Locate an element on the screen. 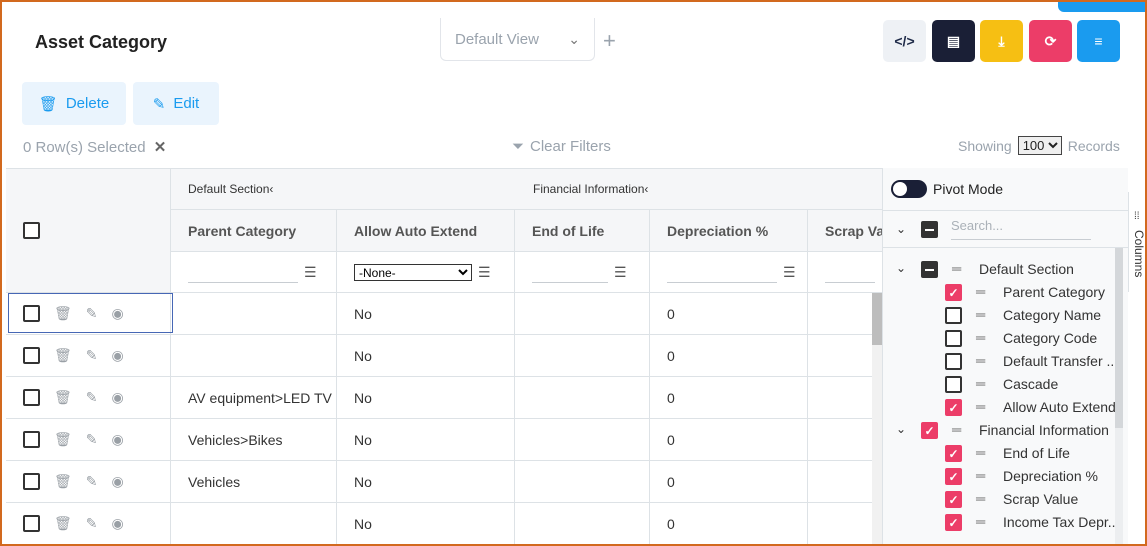  pdf-export-button: ▤ is located at coordinates (953, 41).